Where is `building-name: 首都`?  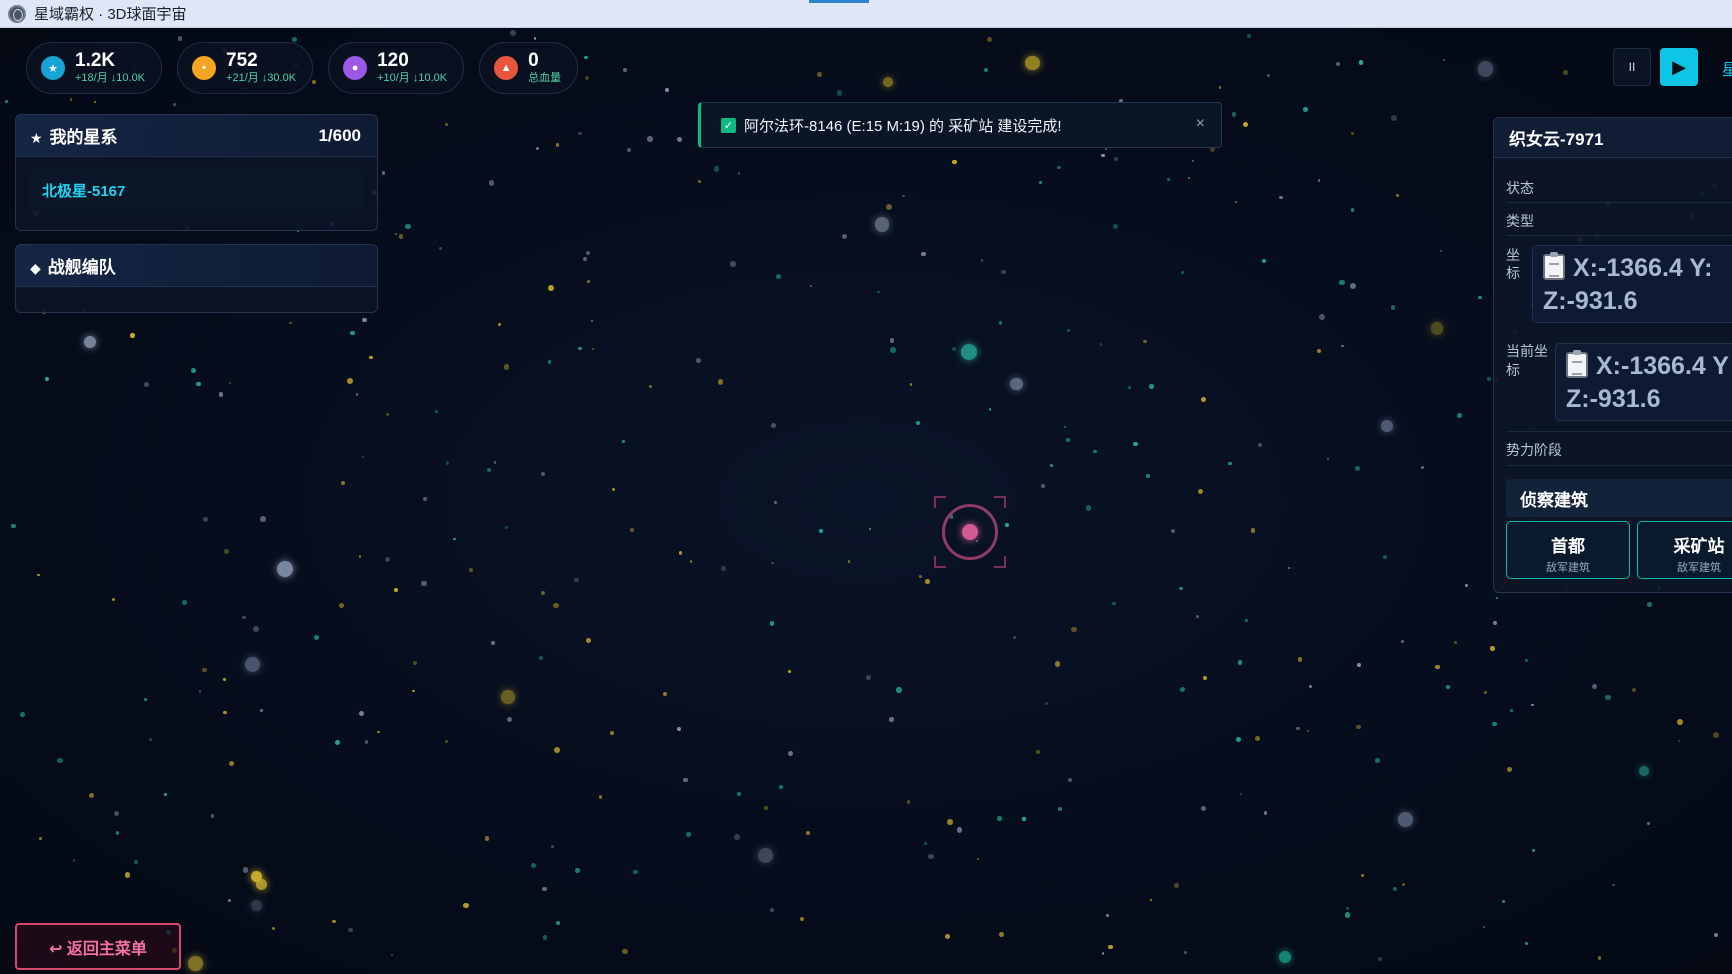
building-name: 首都 is located at coordinates (1568, 546).